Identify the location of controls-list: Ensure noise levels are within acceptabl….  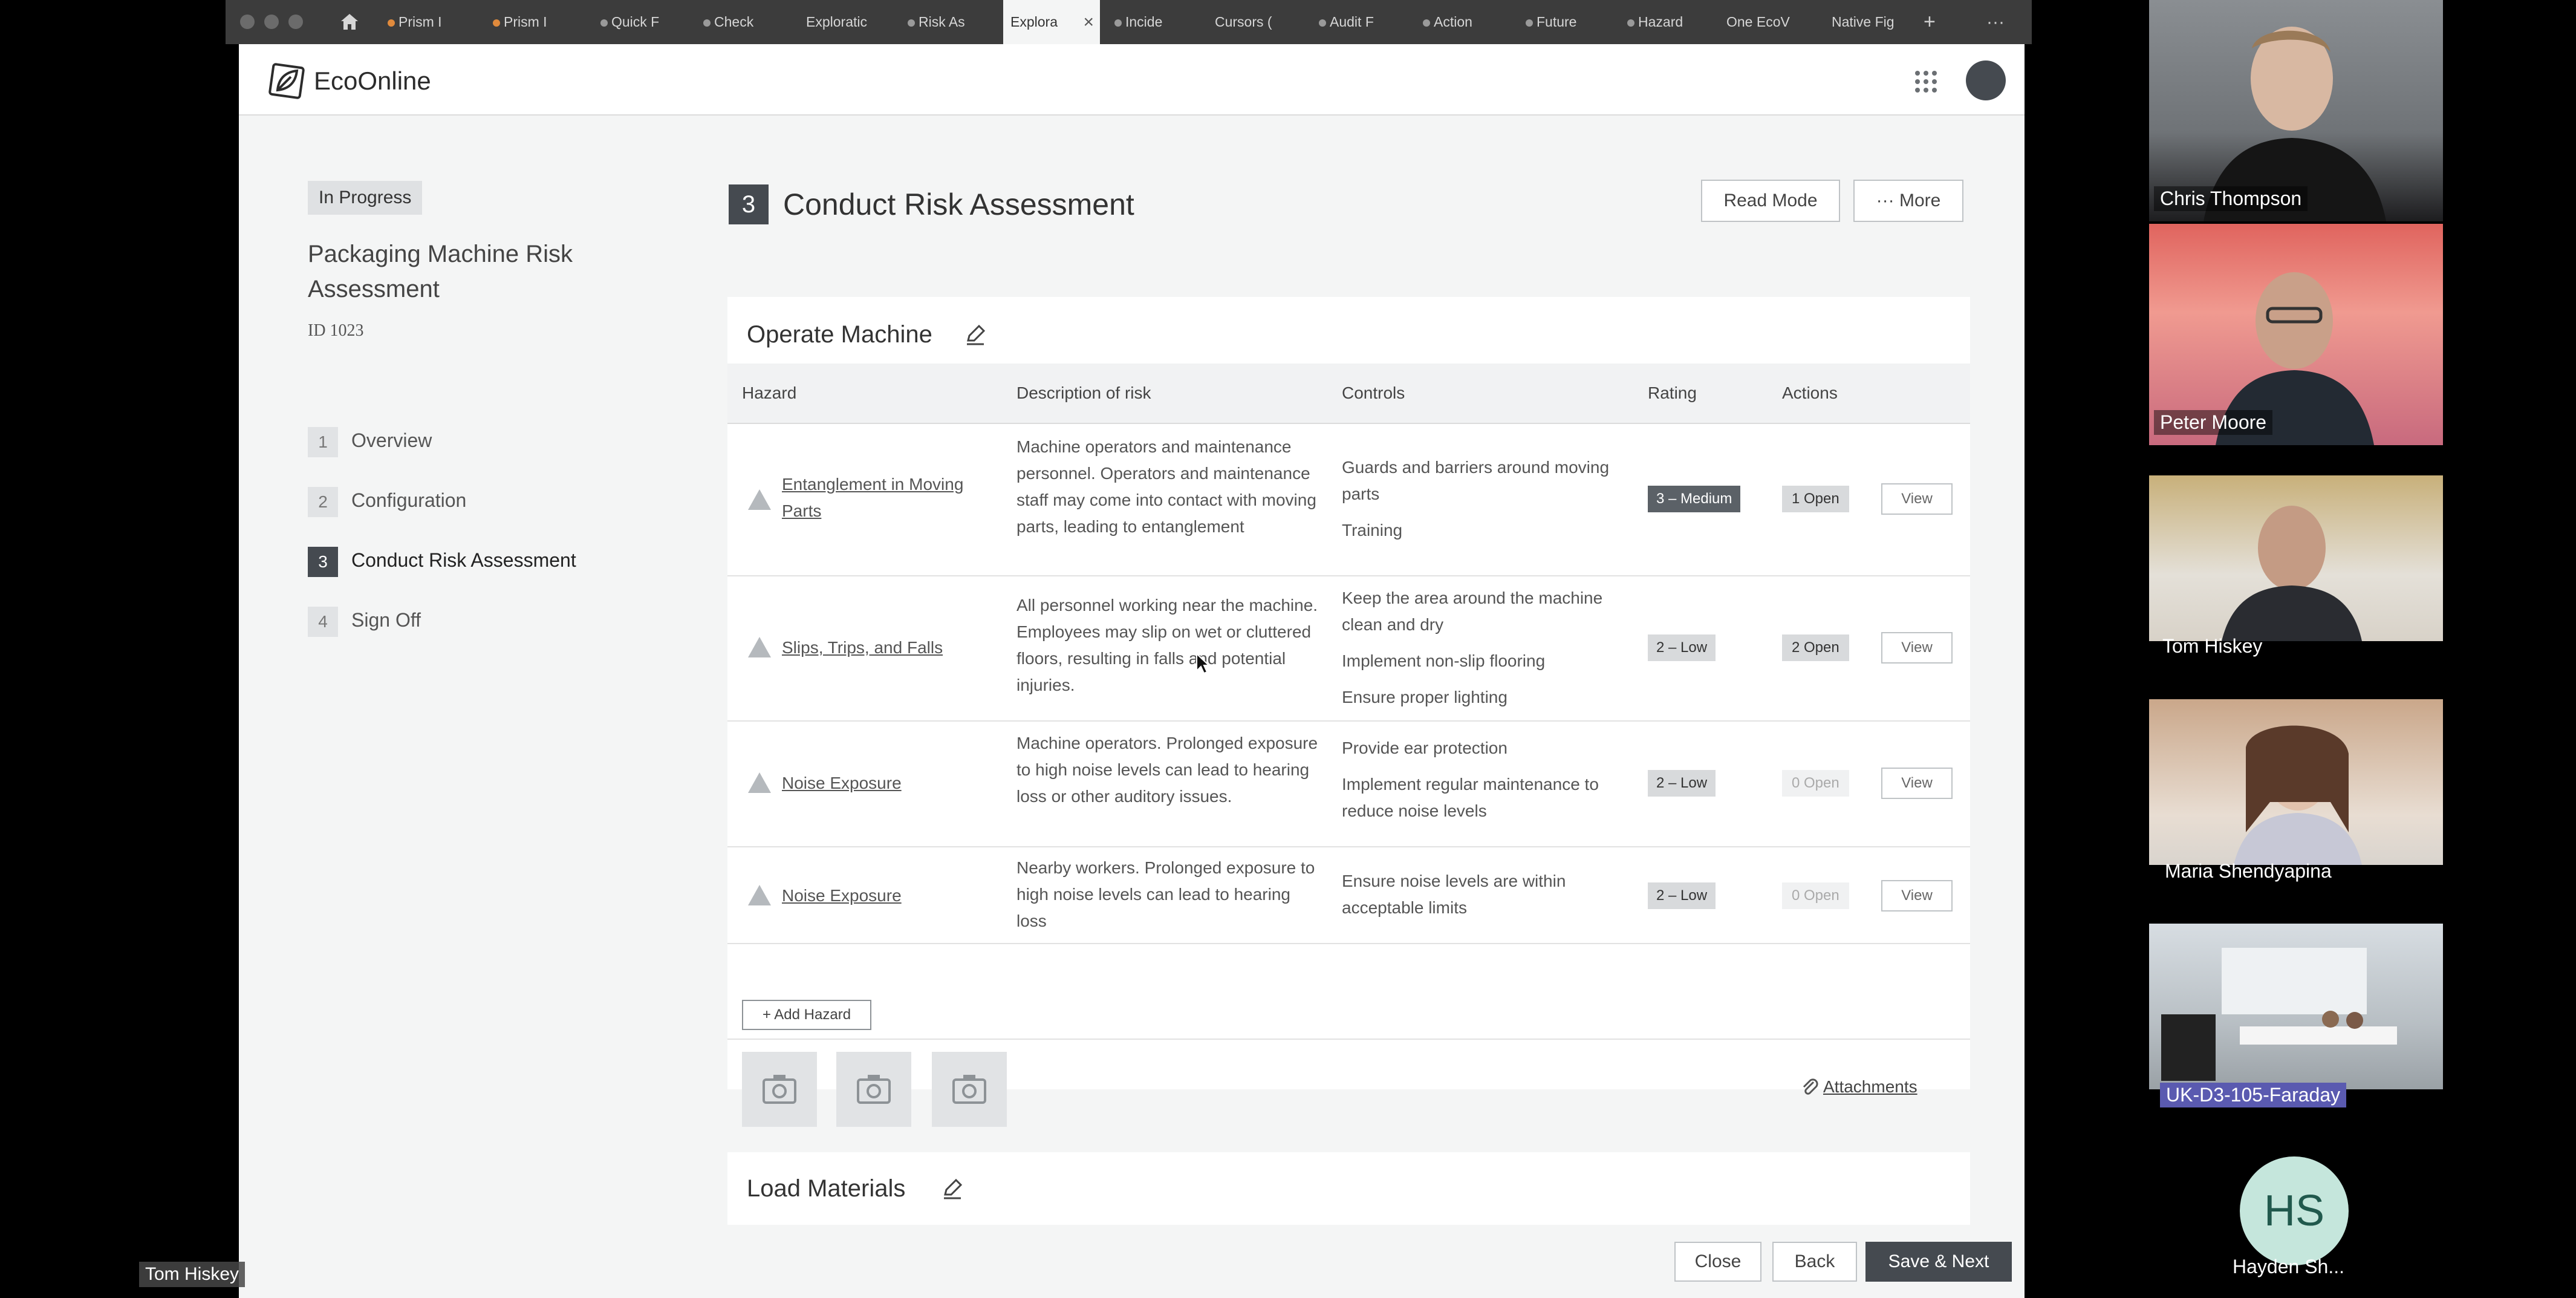
(1484, 900).